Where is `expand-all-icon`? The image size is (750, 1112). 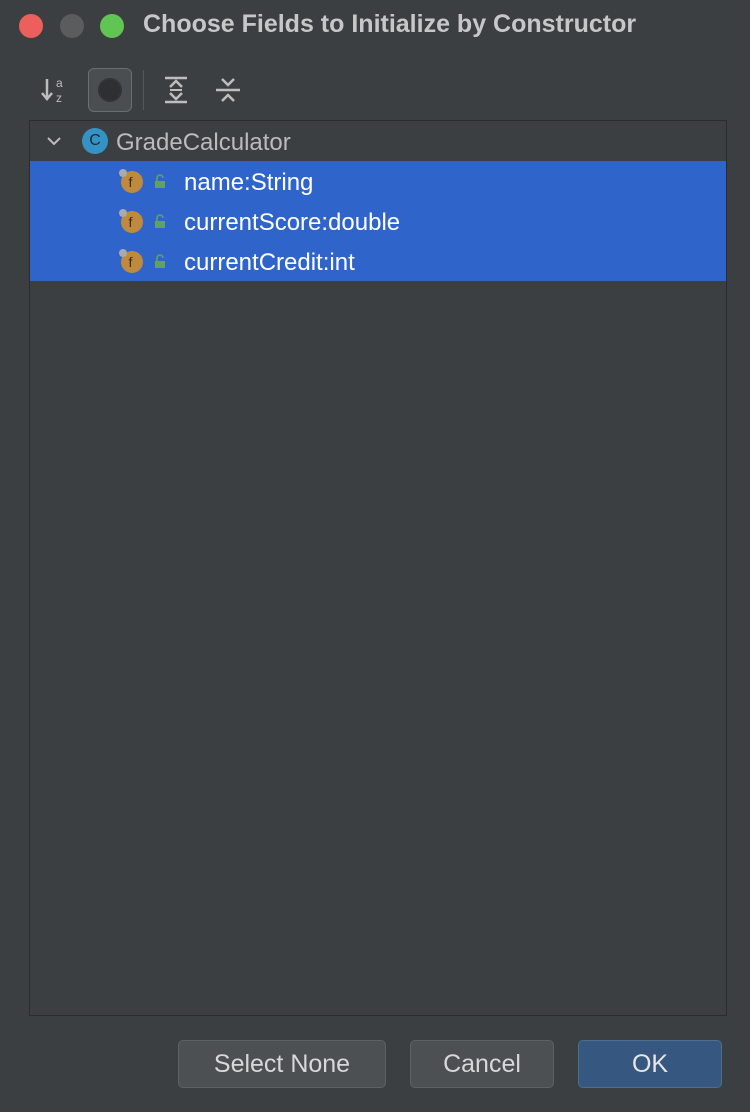 expand-all-icon is located at coordinates (176, 90).